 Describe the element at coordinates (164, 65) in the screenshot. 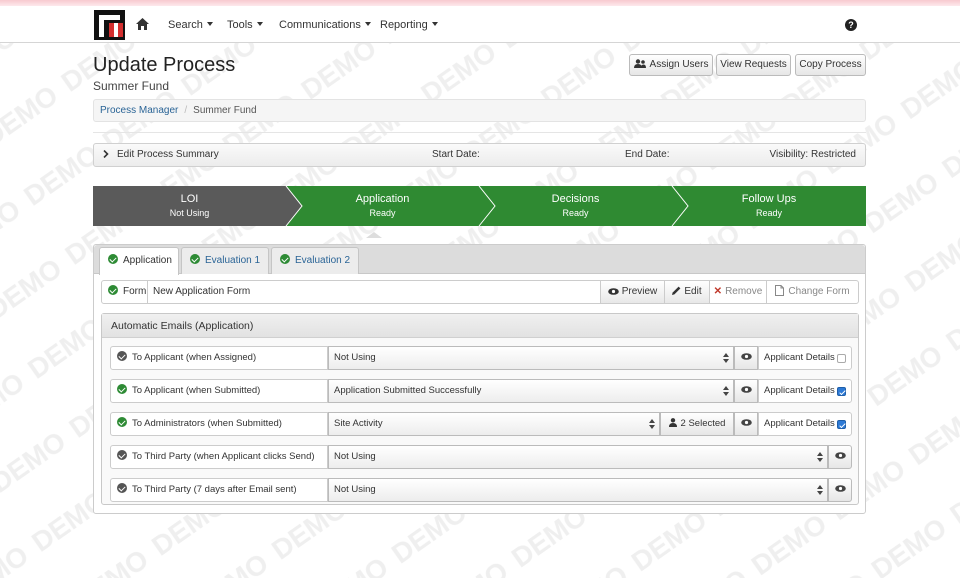

I see `page-title: Update Process` at that location.